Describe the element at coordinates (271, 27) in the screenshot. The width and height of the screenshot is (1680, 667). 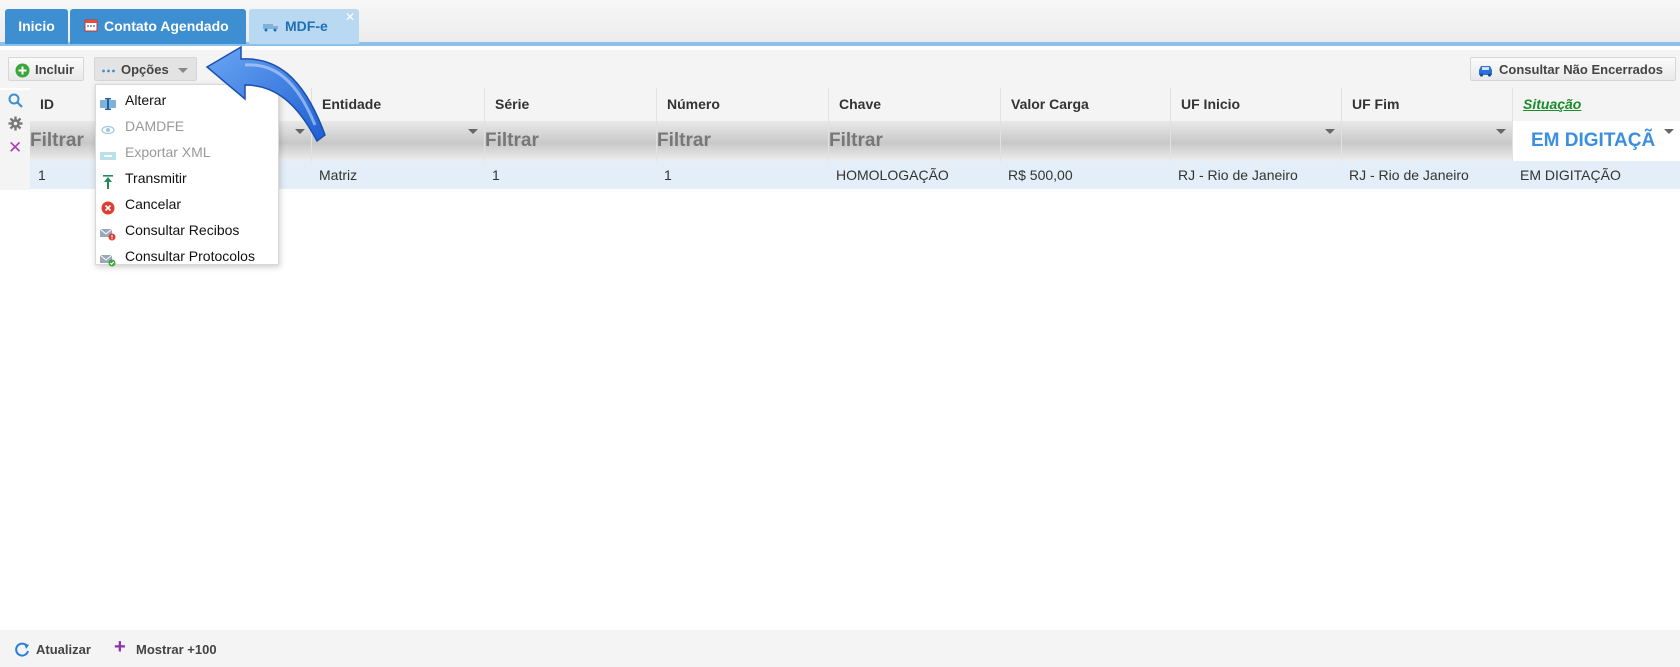
I see `truck-icon` at that location.